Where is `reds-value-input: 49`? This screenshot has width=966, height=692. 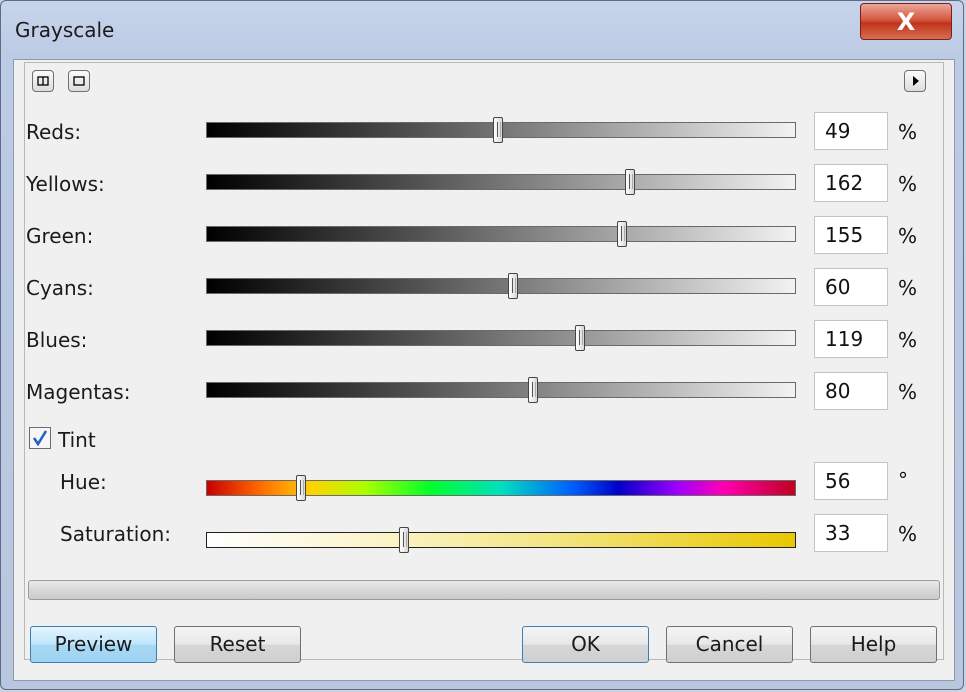 reds-value-input: 49 is located at coordinates (851, 131).